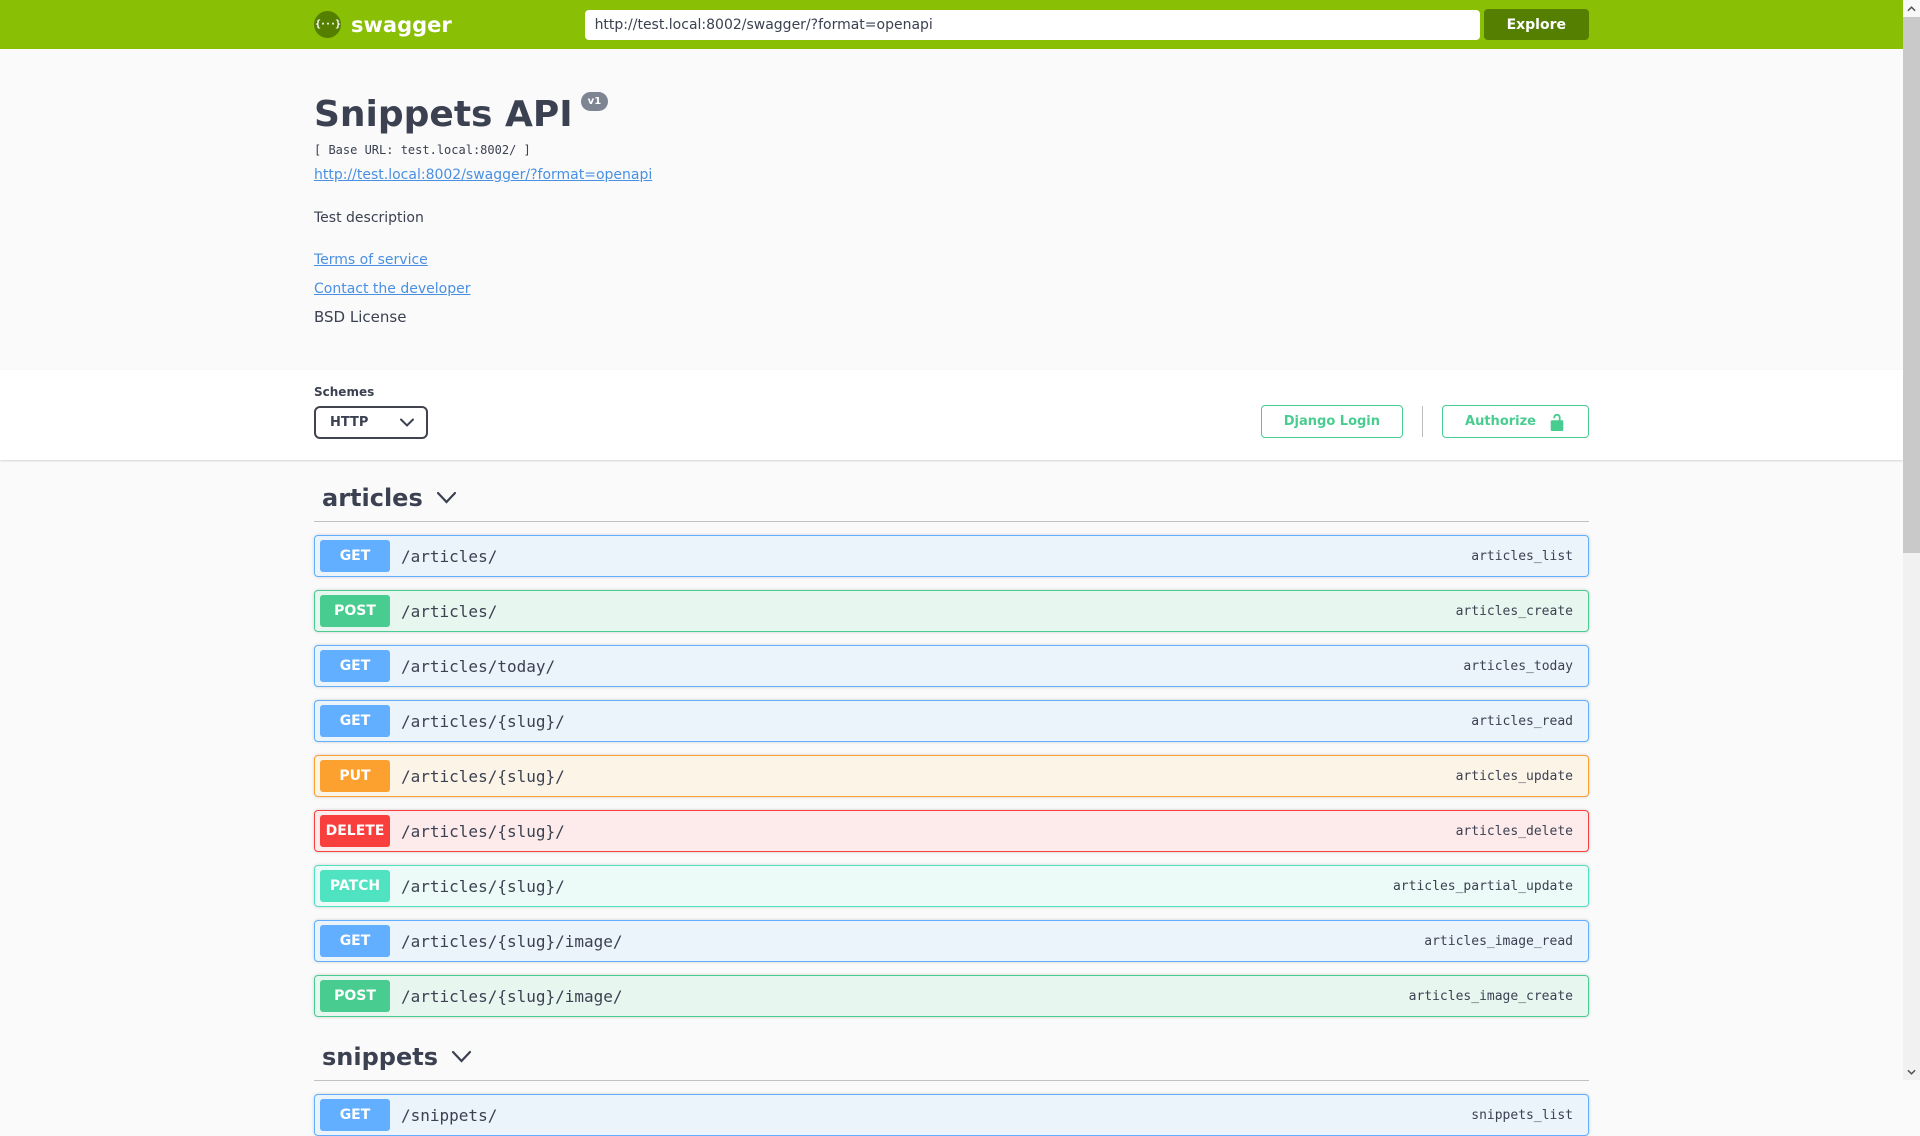 Image resolution: width=1920 pixels, height=1136 pixels. I want to click on operation-row: DELETE /articles/{slug}/ articles_delete, so click(951, 831).